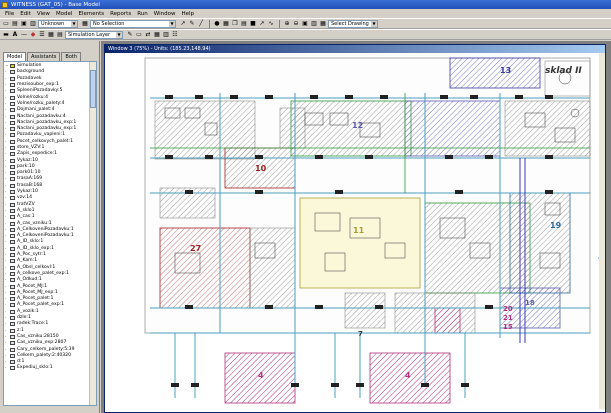 Image resolution: width=611 pixels, height=413 pixels. What do you see at coordinates (183, 24) in the screenshot?
I see `pointer-icon: ↗` at bounding box center [183, 24].